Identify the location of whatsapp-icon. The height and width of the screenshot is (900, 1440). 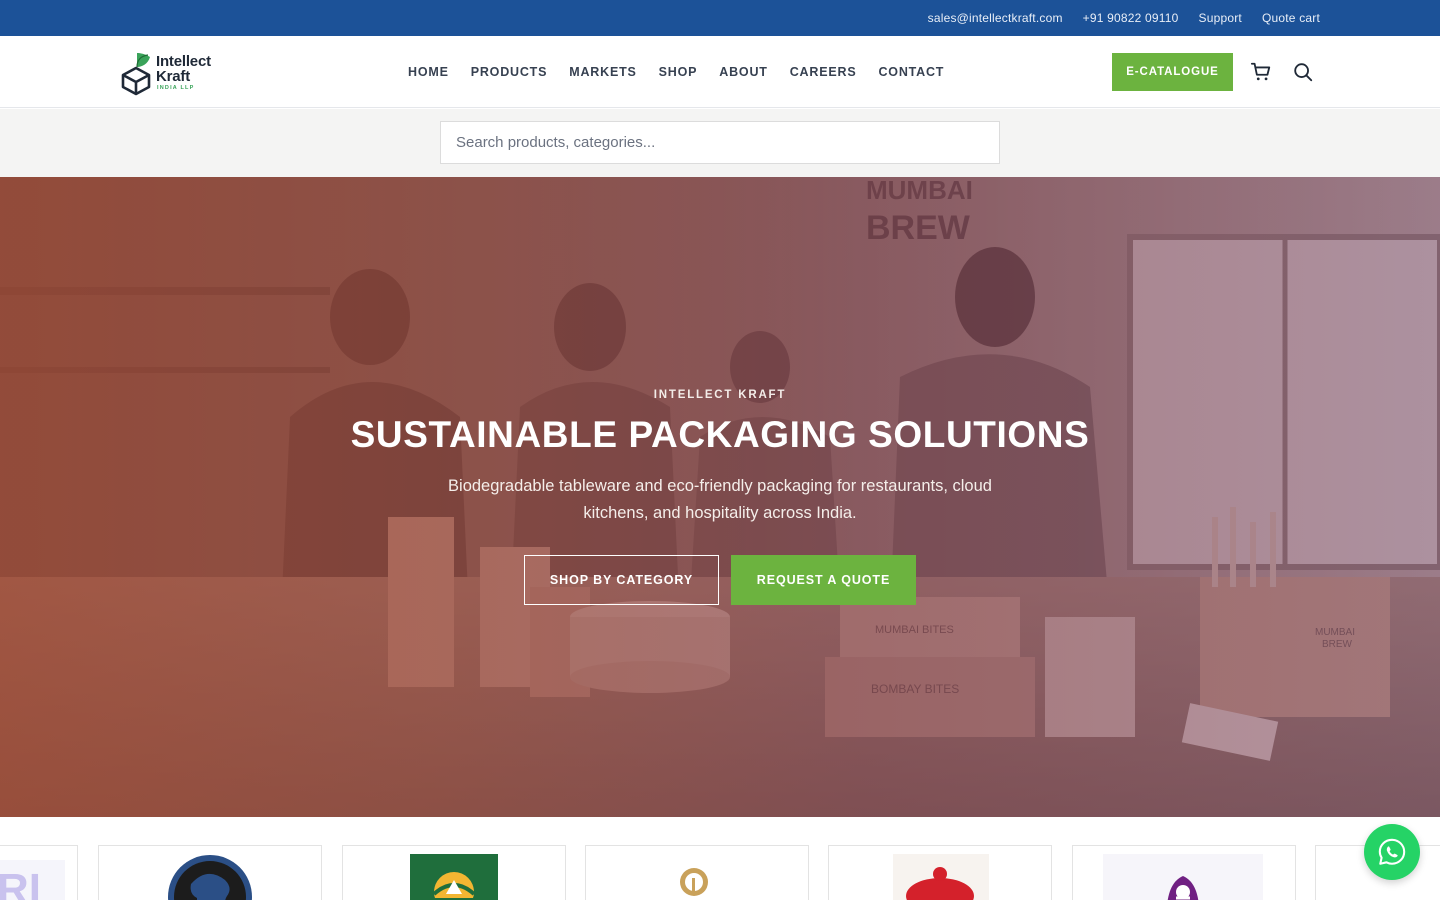
(1392, 851).